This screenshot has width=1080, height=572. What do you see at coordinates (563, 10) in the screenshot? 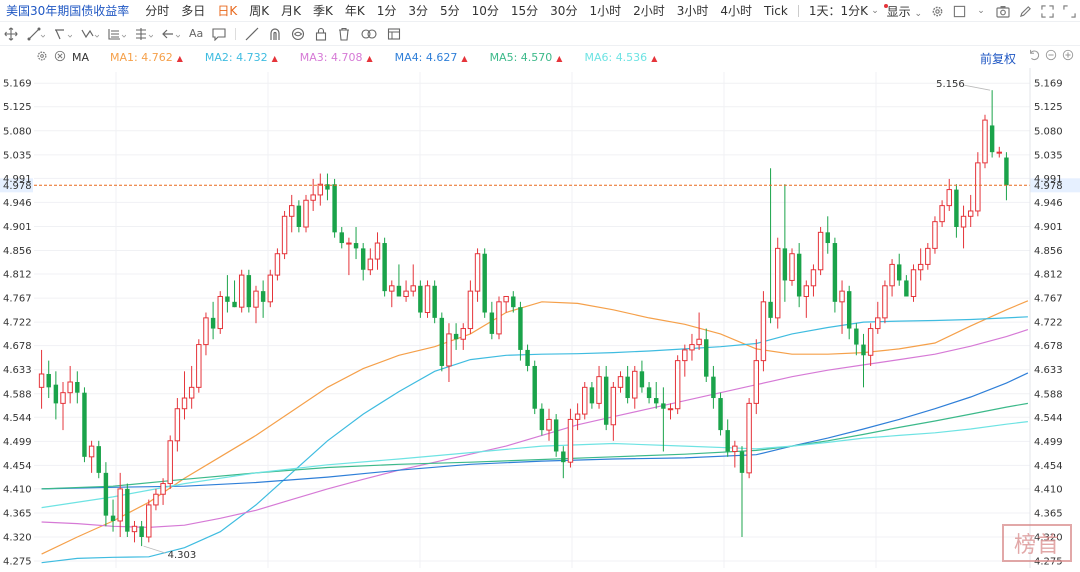
I see `tab-30min: 30分` at bounding box center [563, 10].